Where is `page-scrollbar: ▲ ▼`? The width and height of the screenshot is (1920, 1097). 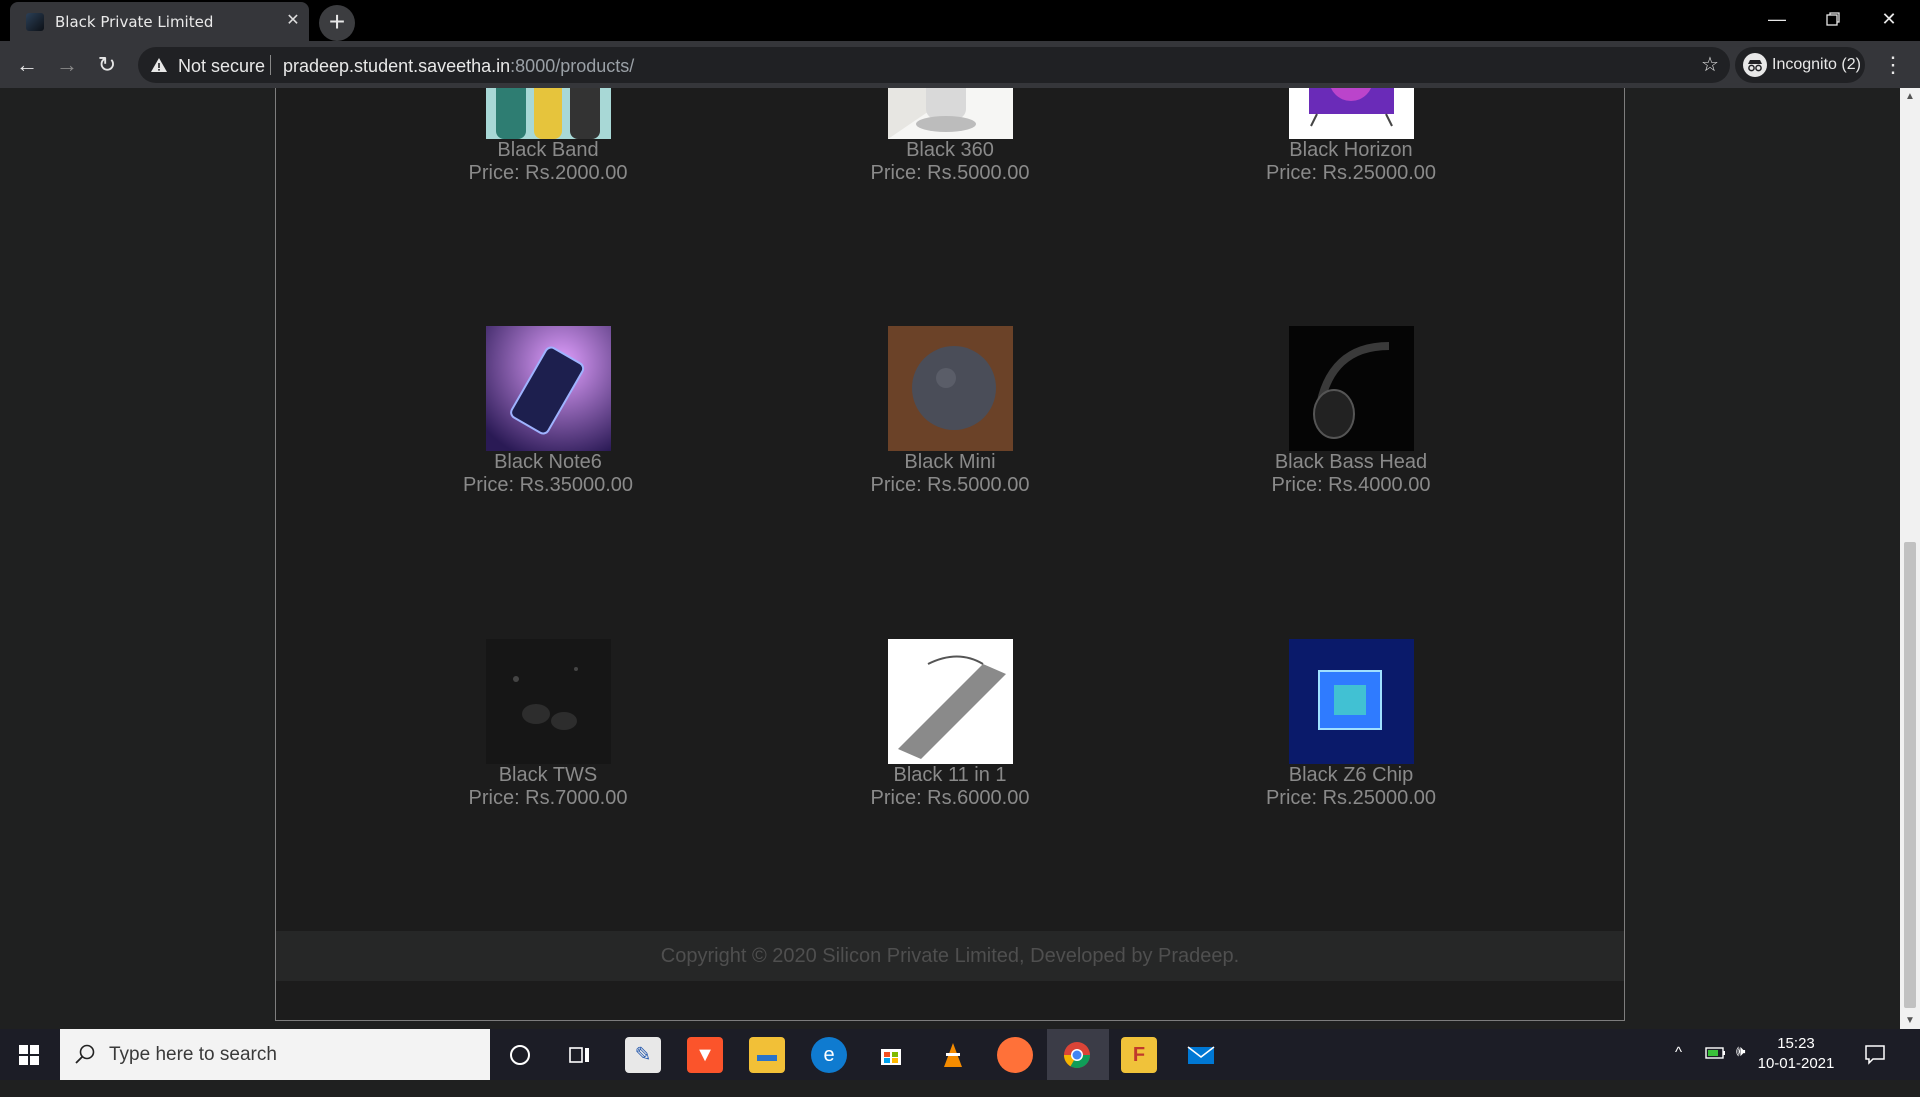 page-scrollbar: ▲ ▼ is located at coordinates (1910, 558).